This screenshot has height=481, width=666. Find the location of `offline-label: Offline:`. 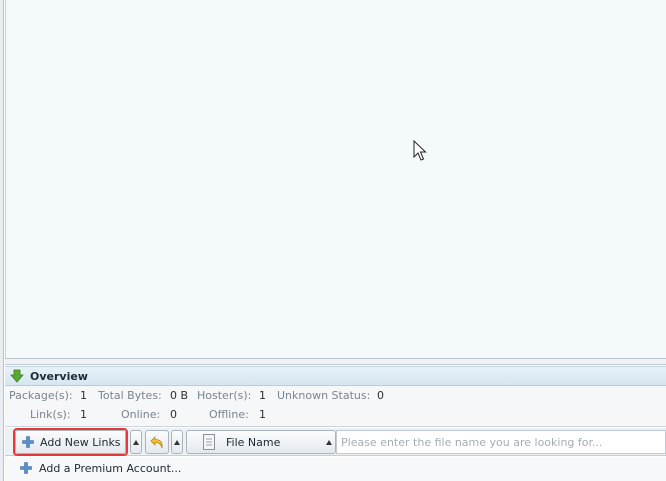

offline-label: Offline: is located at coordinates (229, 414).